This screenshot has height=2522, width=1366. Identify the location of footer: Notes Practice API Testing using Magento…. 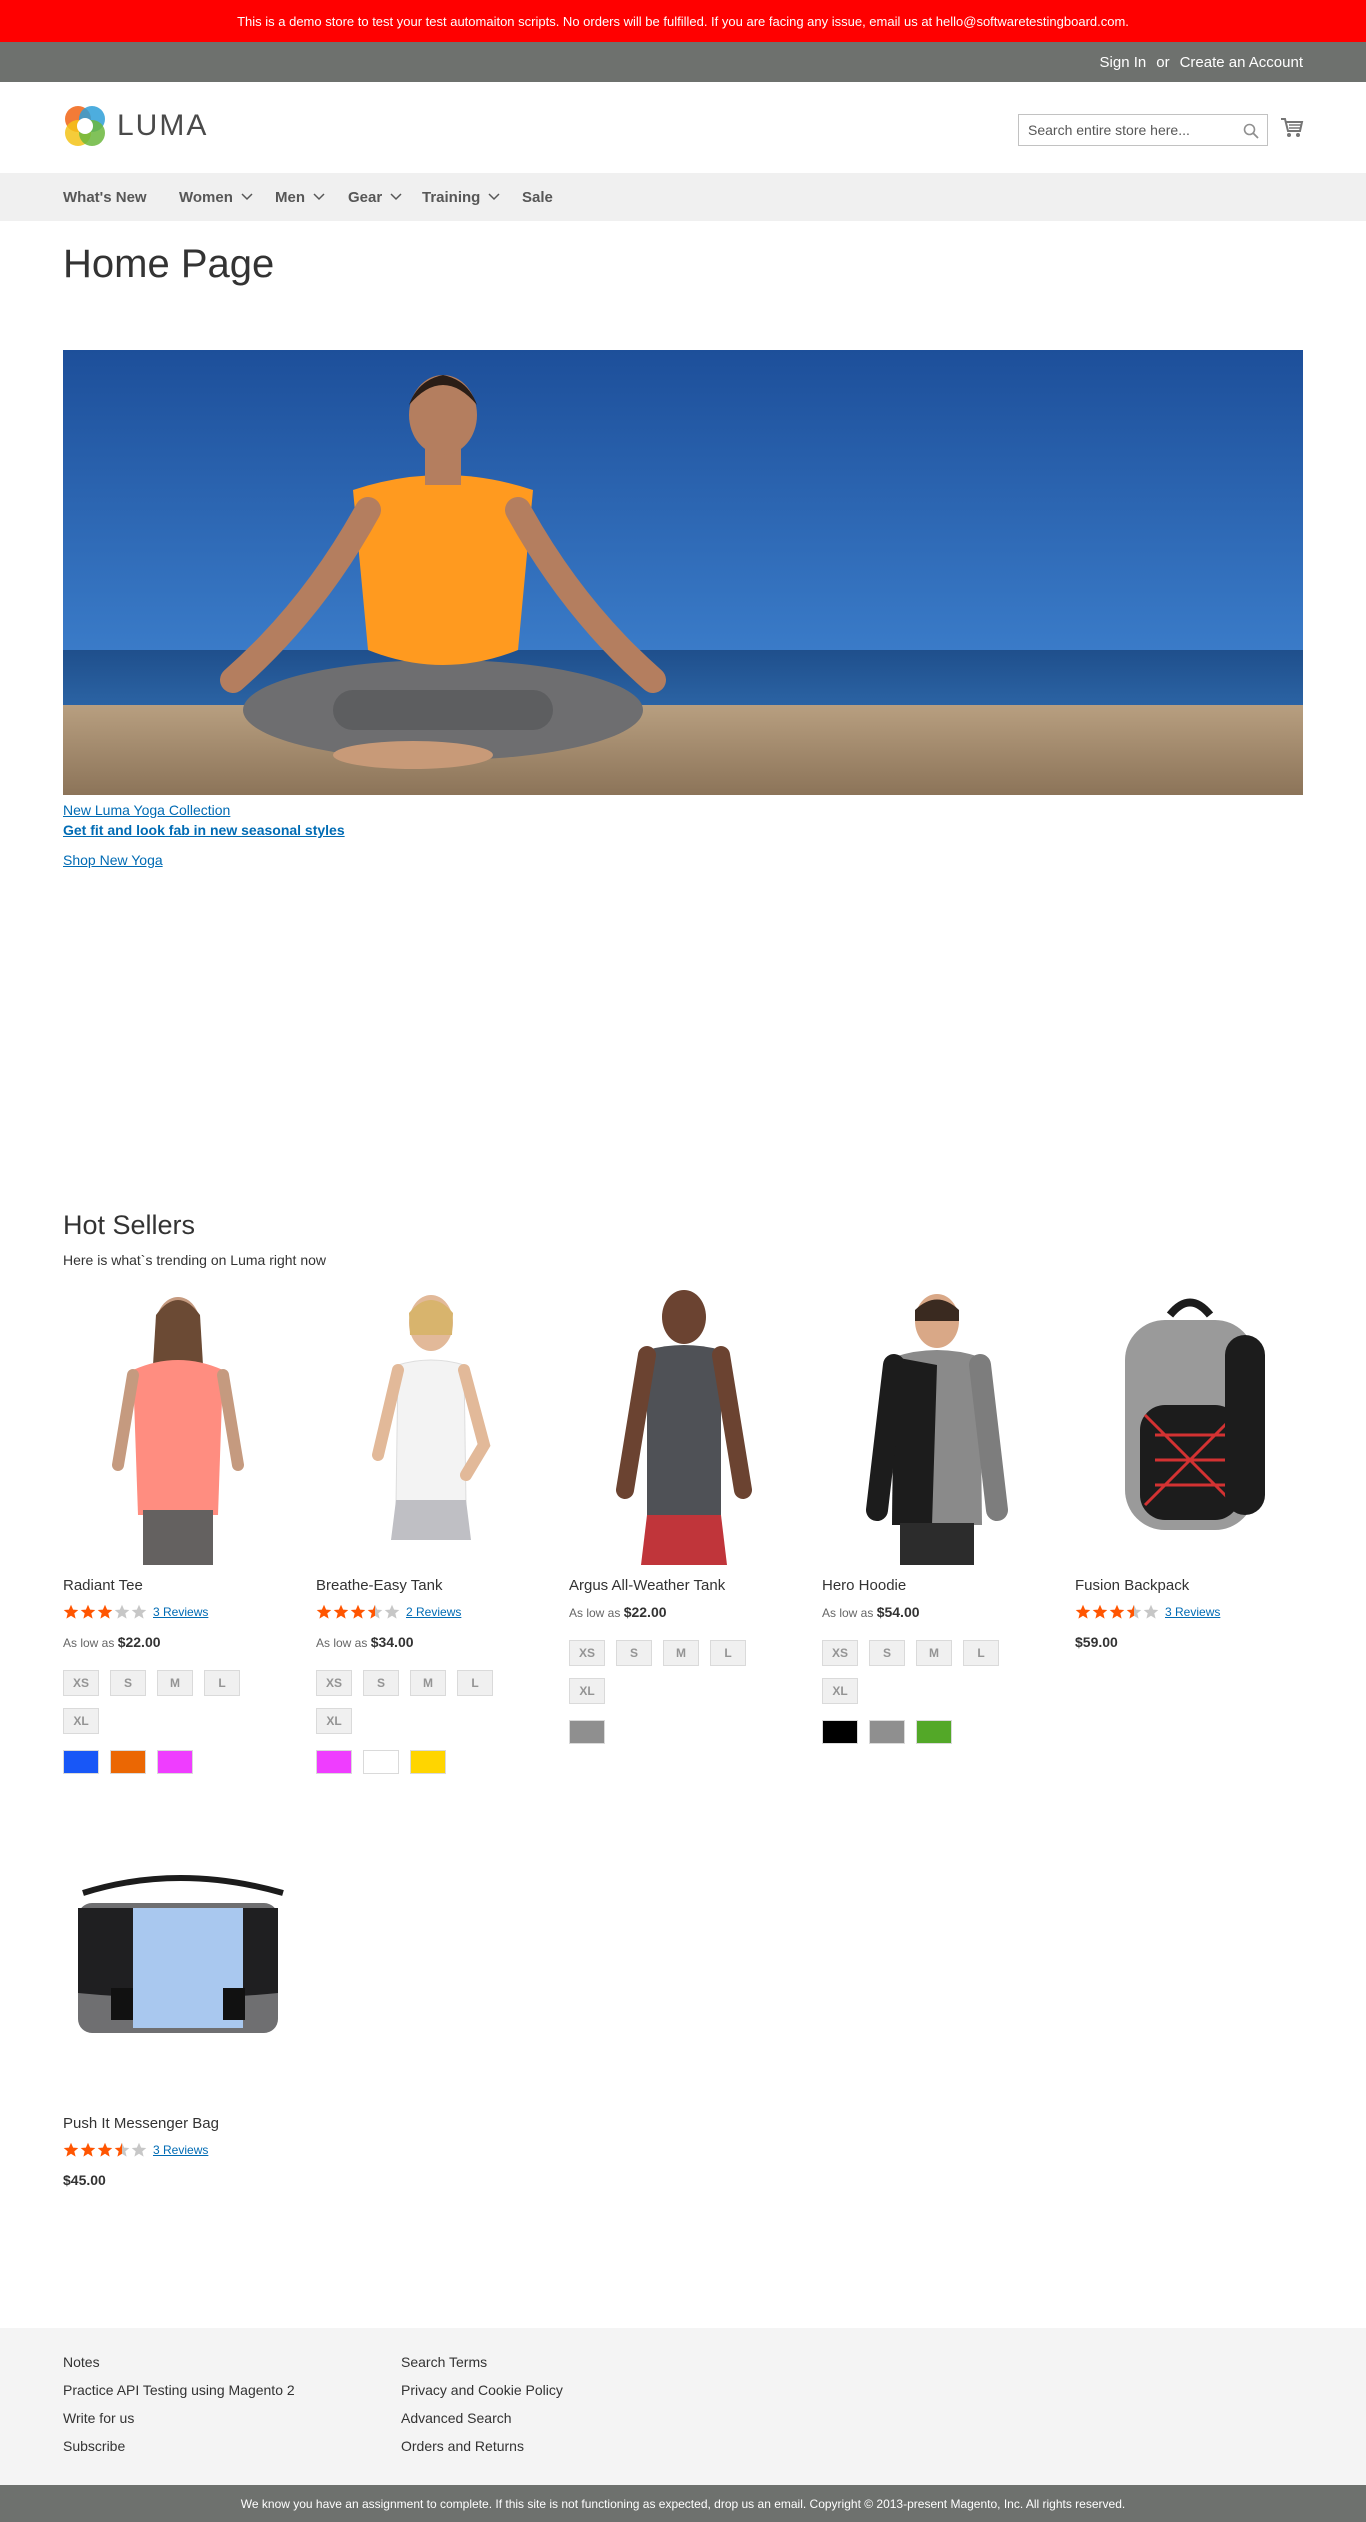
(683, 2406).